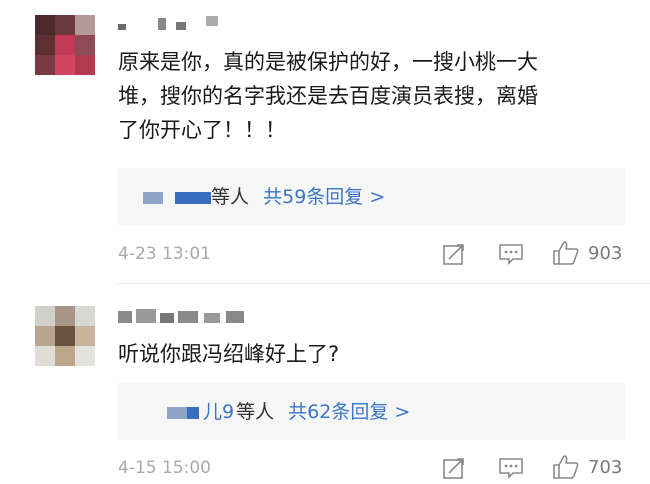 This screenshot has height=484, width=650. I want to click on comment-text-line: 听说你跟冯绍峰好上了?, so click(229, 354).